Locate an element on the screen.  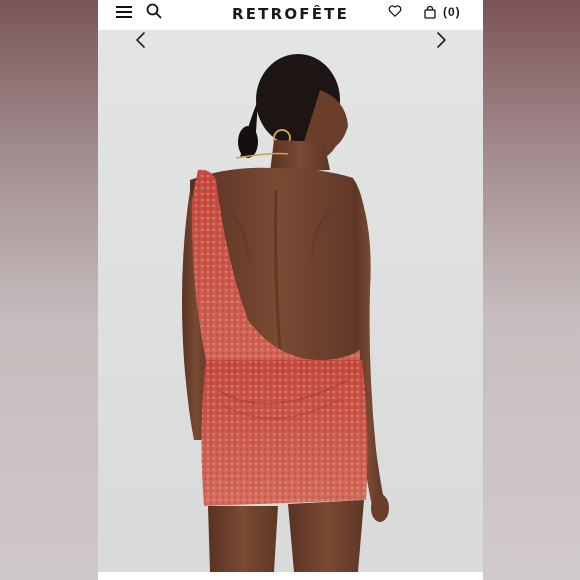
cart-button: (0) is located at coordinates (442, 12).